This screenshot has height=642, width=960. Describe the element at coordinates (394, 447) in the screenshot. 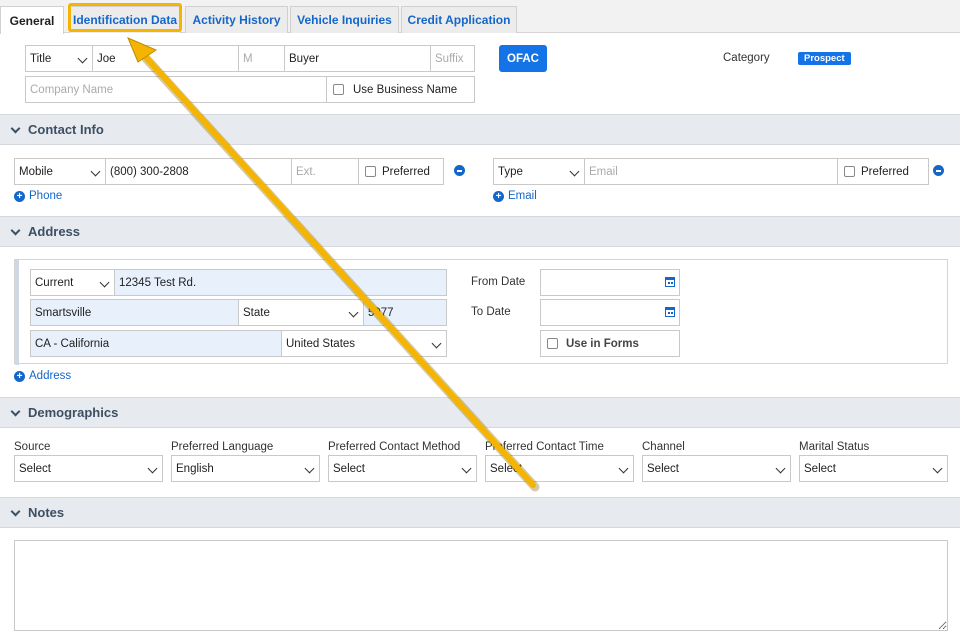

I see `demographic-label: Preferred Contact Method` at that location.